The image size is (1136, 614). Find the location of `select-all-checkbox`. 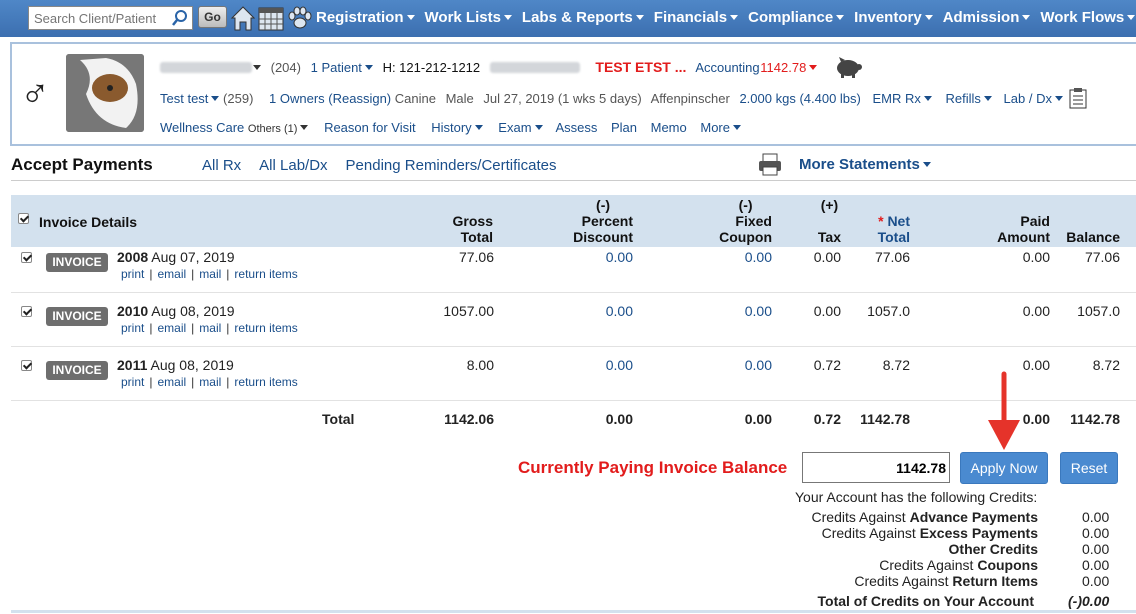

select-all-checkbox is located at coordinates (23, 218).